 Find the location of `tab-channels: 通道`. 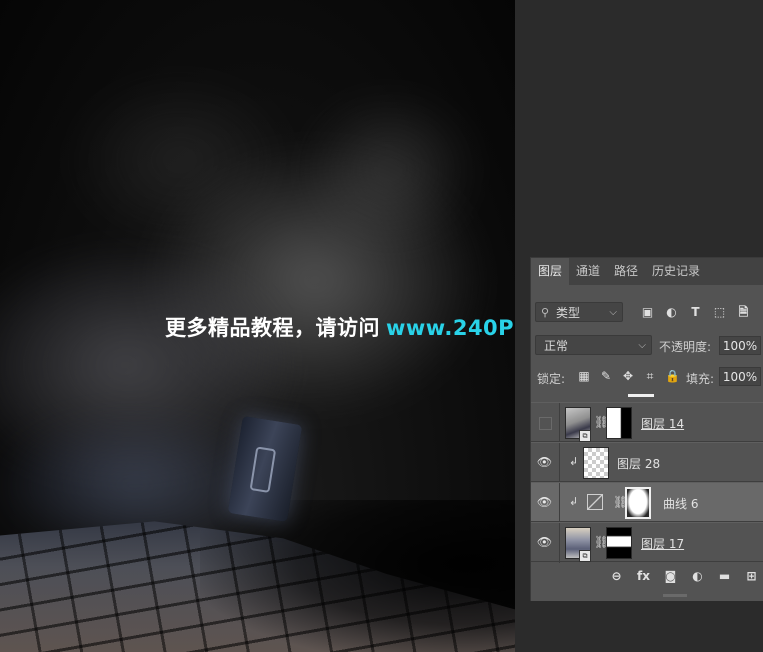

tab-channels: 通道 is located at coordinates (588, 271).